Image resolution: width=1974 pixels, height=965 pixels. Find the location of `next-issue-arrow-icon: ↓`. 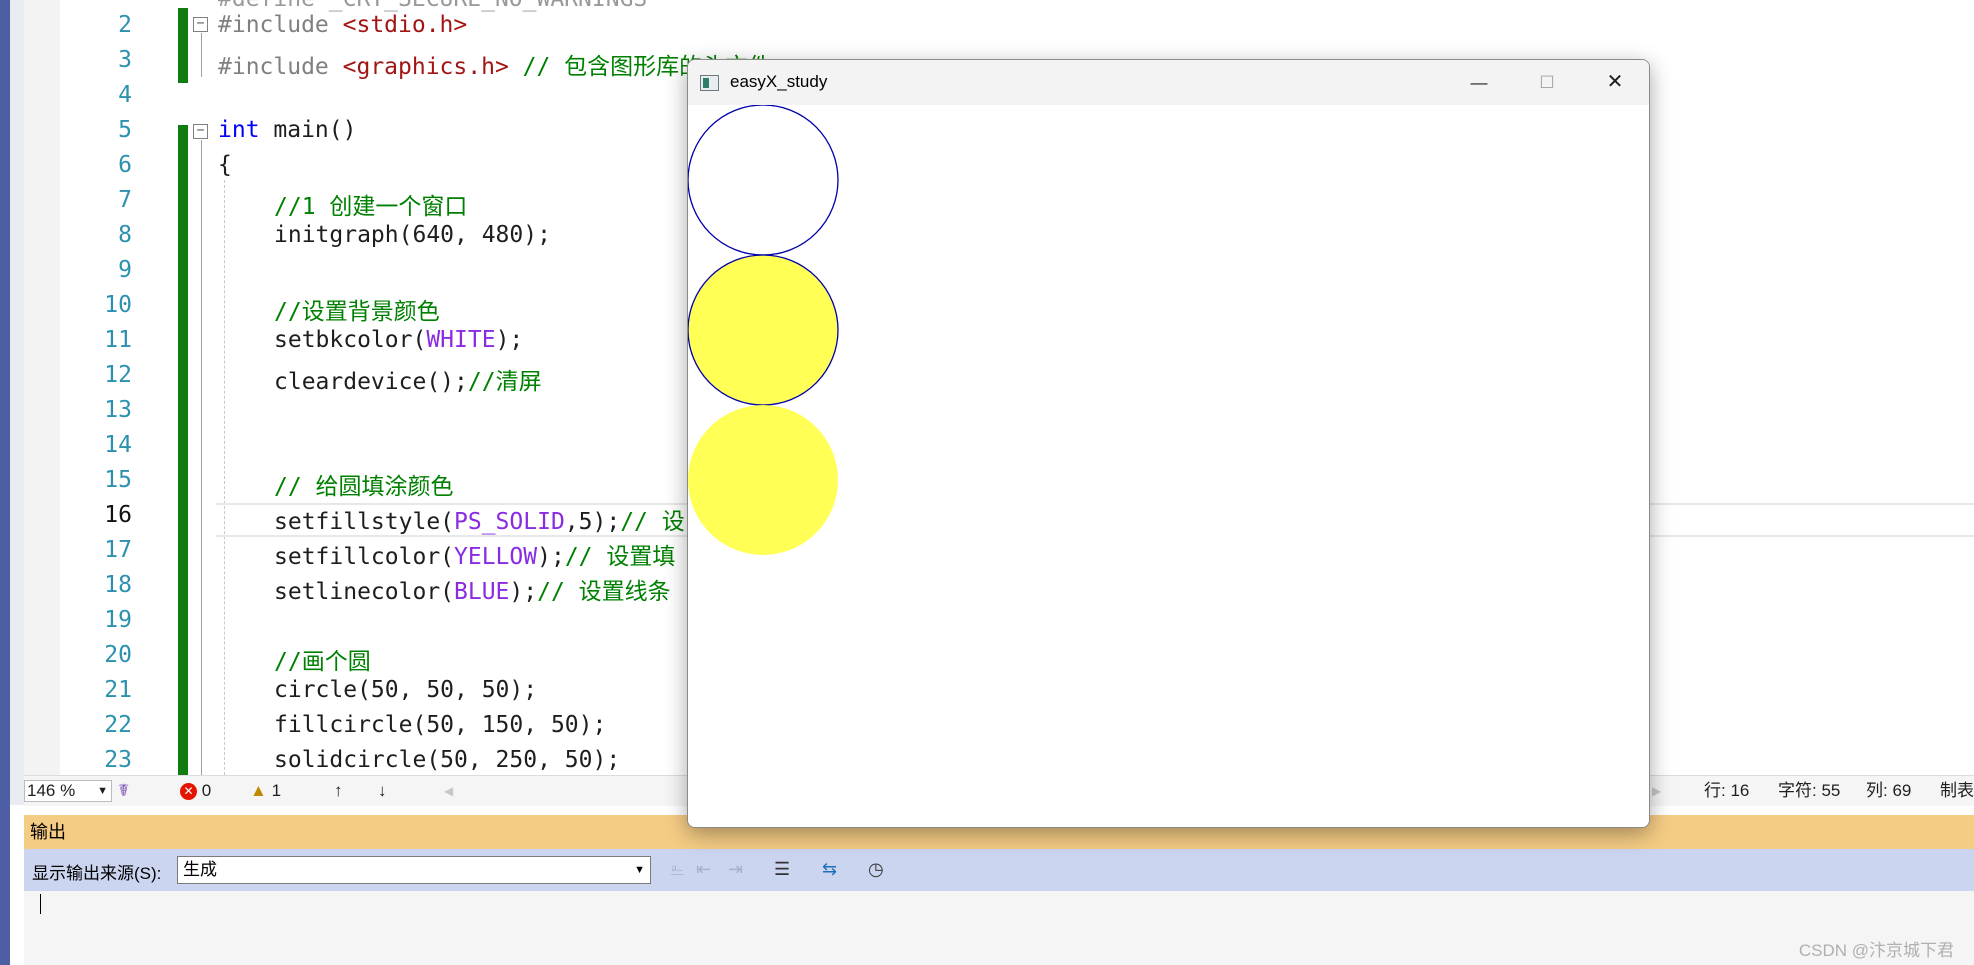

next-issue-arrow-icon: ↓ is located at coordinates (382, 791).